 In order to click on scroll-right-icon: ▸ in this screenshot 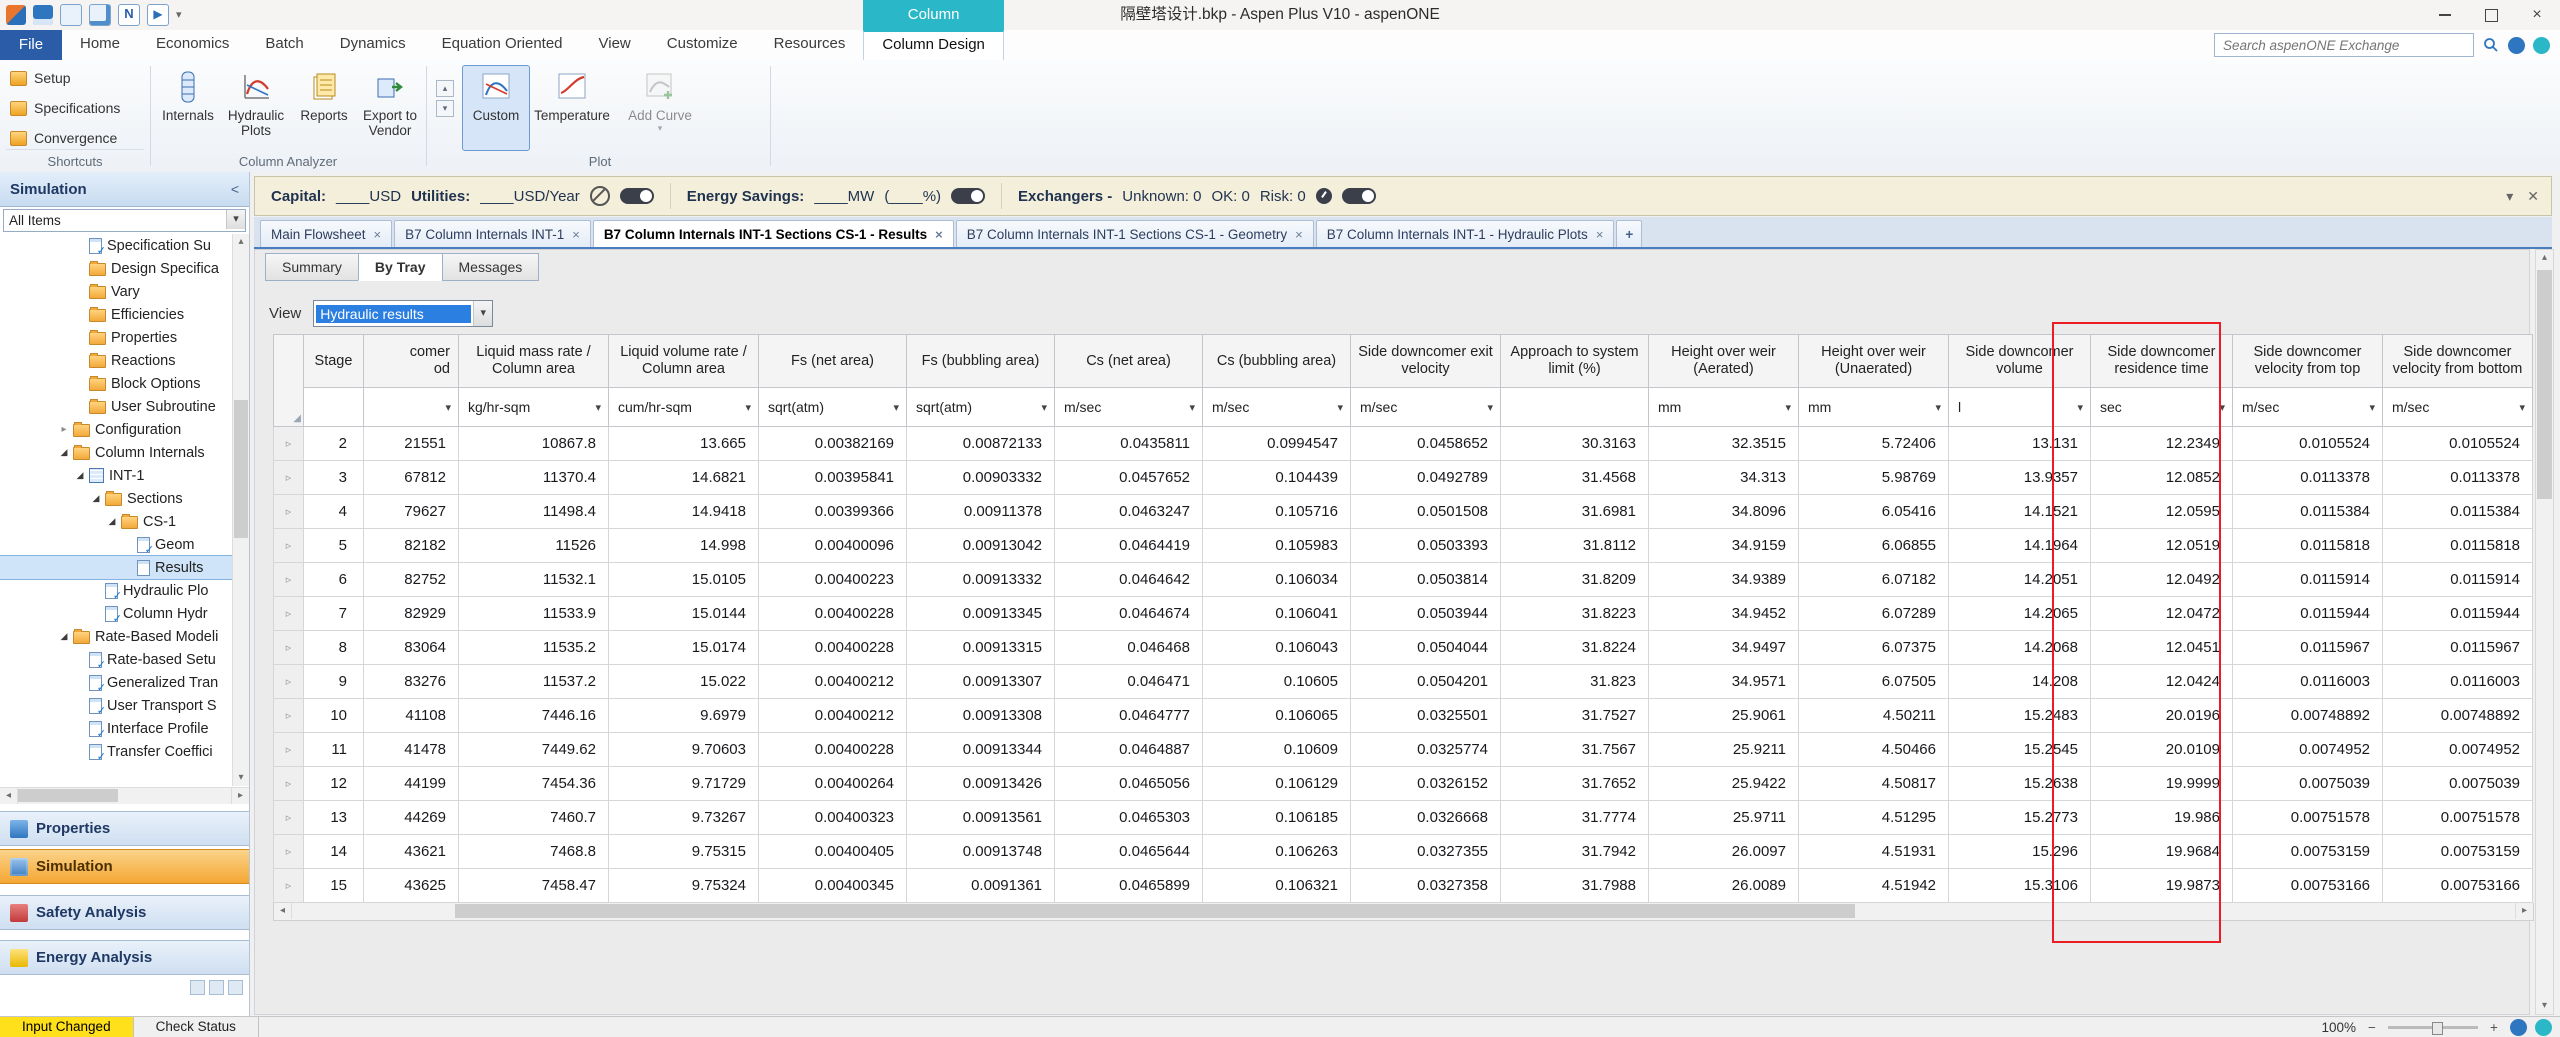, I will do `click(2524, 911)`.